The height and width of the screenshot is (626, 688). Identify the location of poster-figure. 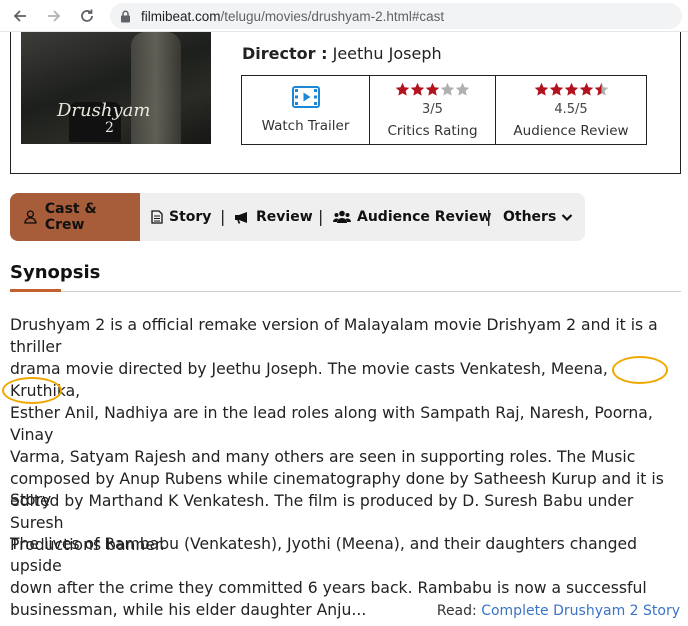
(156, 88).